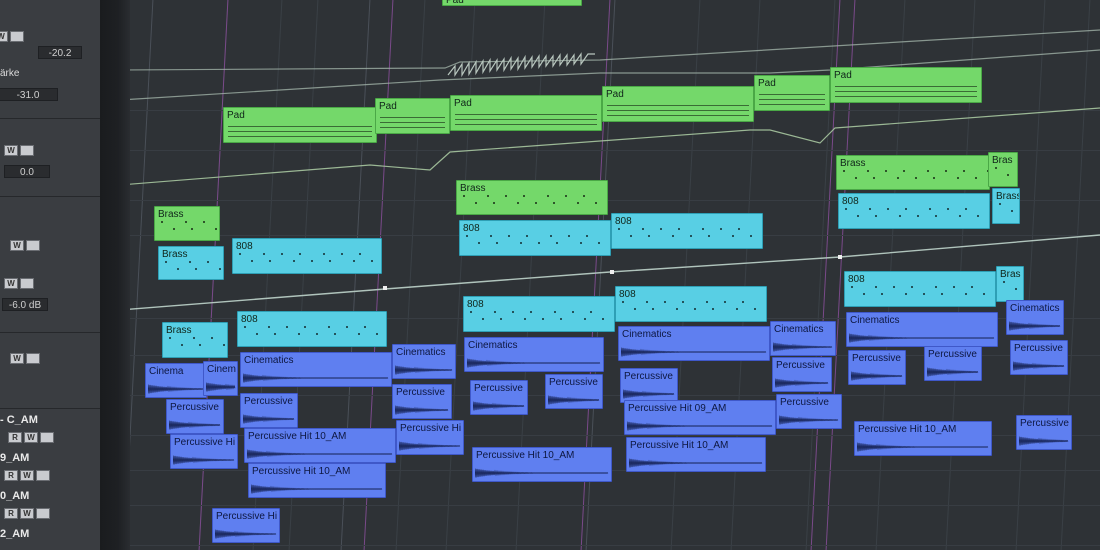 This screenshot has height=550, width=1100. What do you see at coordinates (14, 496) in the screenshot?
I see `track-name-3: 0_AM` at bounding box center [14, 496].